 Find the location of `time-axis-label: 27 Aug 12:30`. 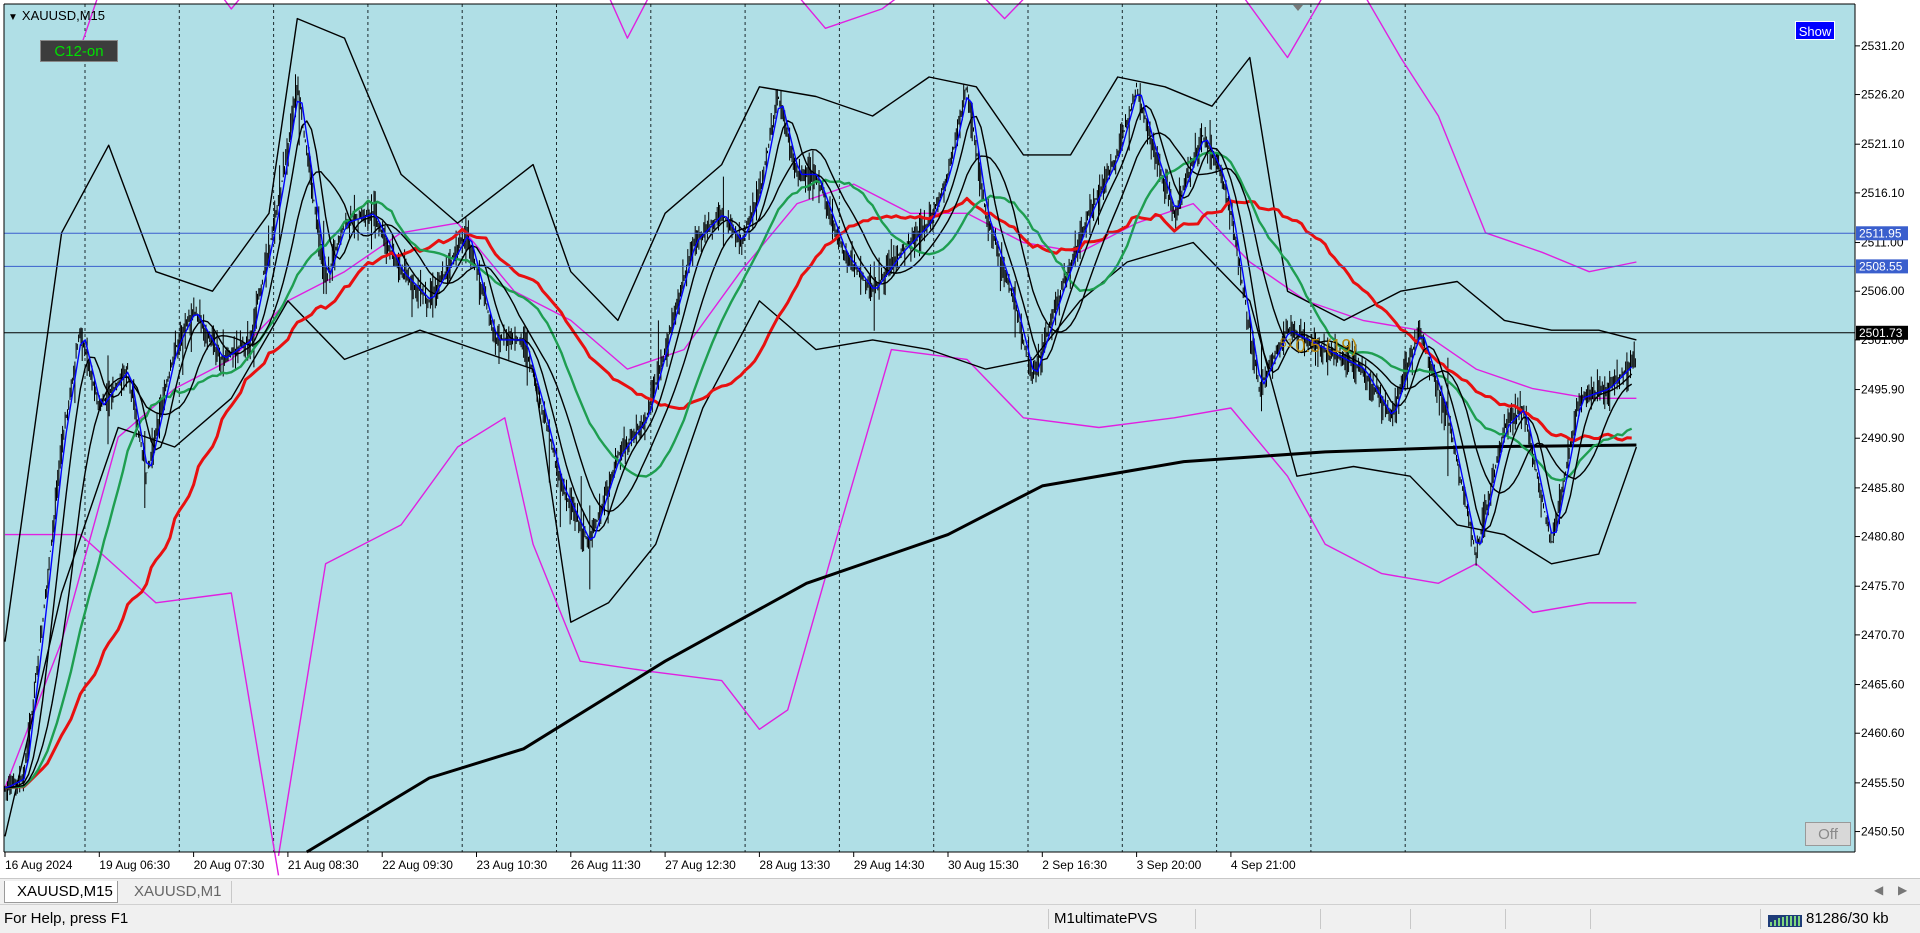

time-axis-label: 27 Aug 12:30 is located at coordinates (700, 865).